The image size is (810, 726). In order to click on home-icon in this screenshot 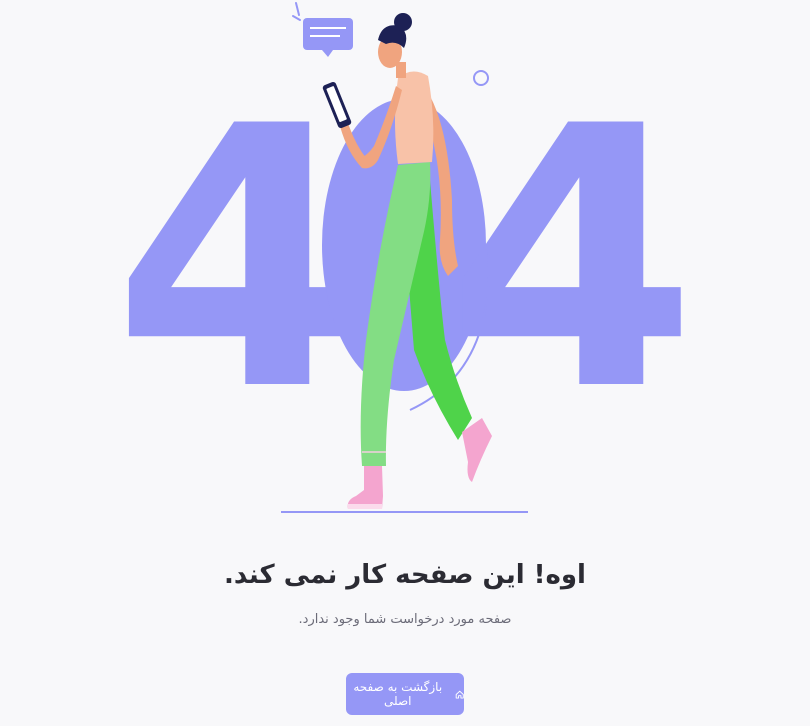, I will do `click(459, 694)`.